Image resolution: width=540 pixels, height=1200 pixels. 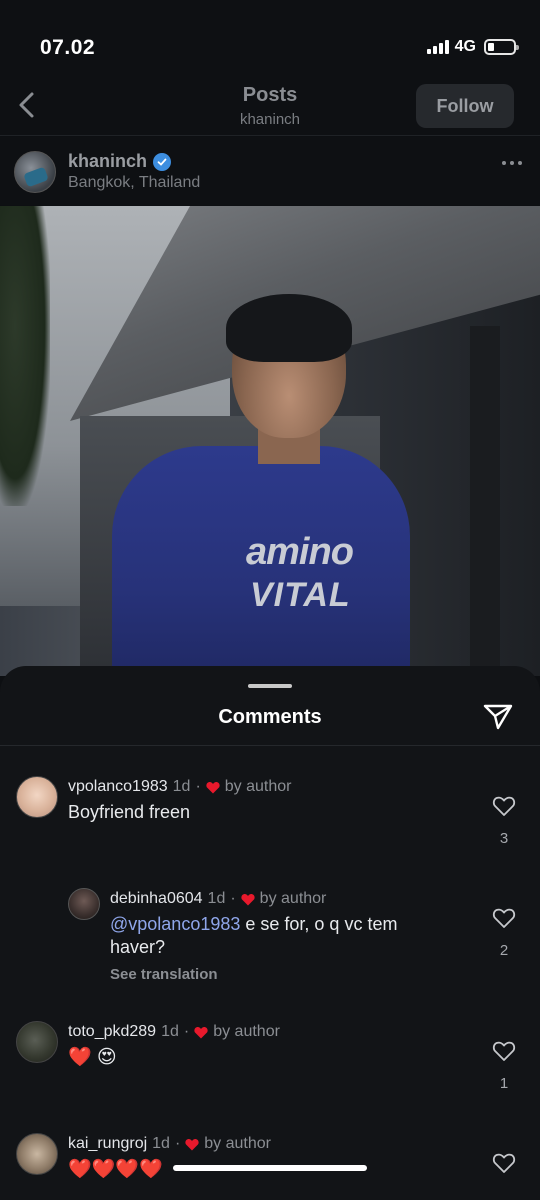 I want to click on author-name-group: khaninch, so click(x=120, y=161).